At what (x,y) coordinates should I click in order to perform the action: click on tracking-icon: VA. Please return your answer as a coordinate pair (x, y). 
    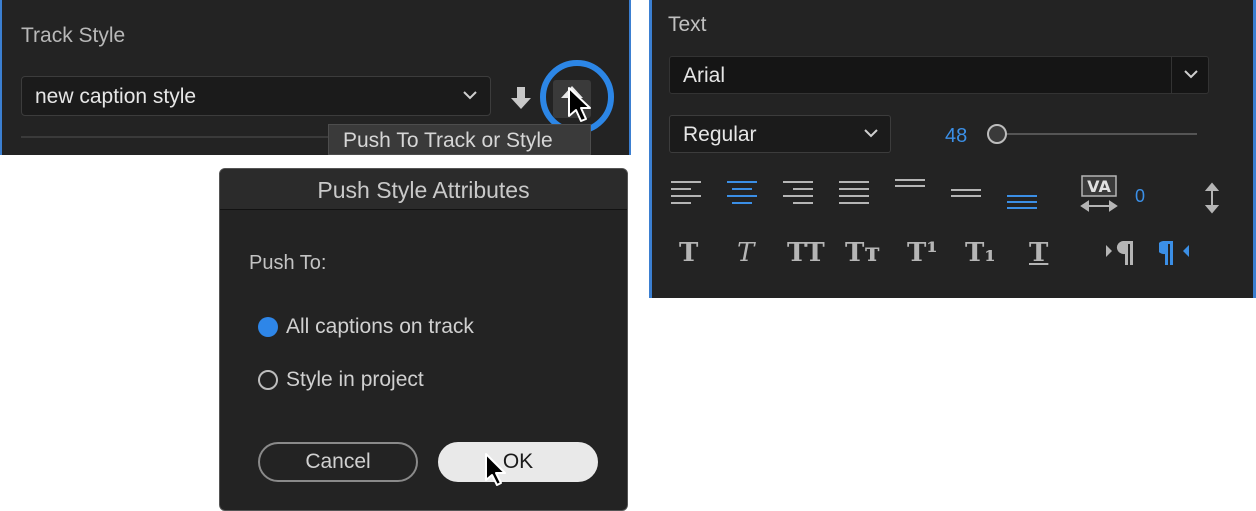
    Looking at the image, I should click on (1099, 194).